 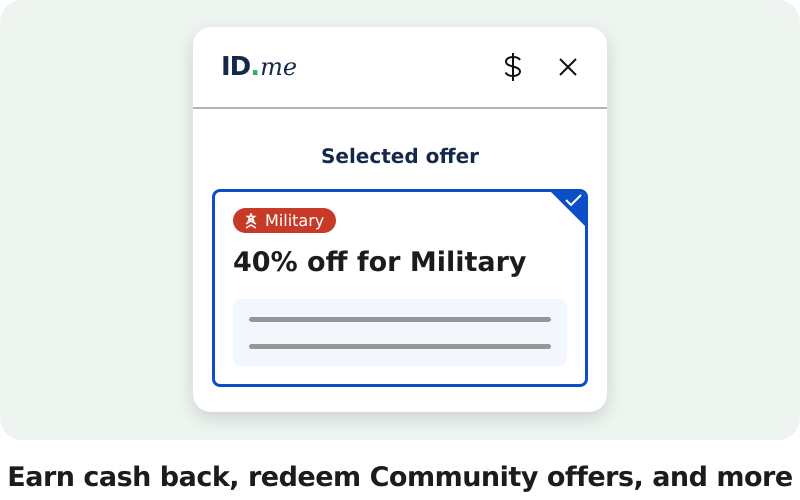 I want to click on caption: Earn cash back, redeem Community offers, and more, so click(x=400, y=478).